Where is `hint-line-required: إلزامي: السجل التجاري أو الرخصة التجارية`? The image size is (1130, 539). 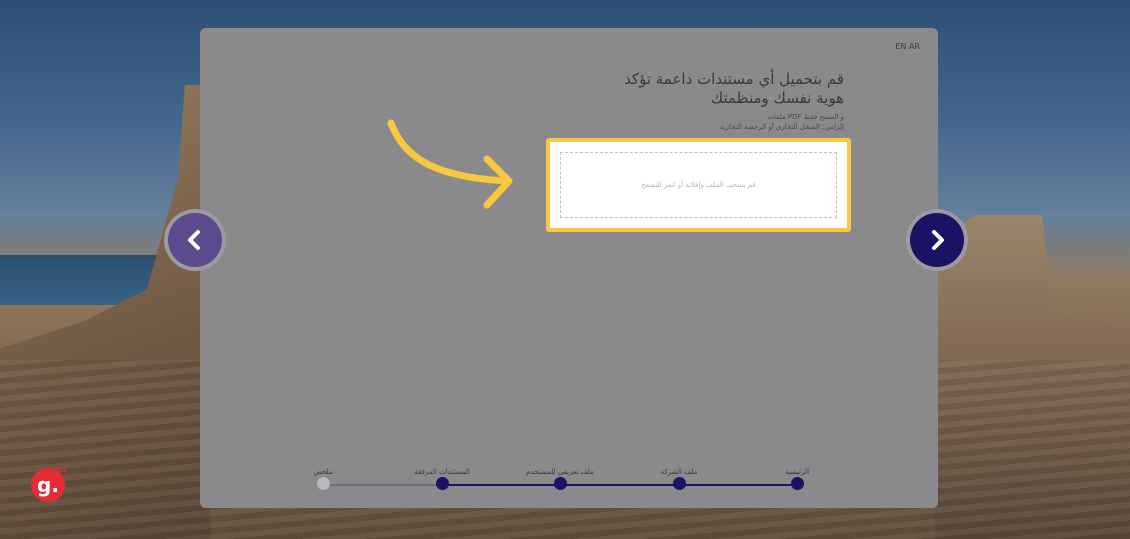
hint-line-required: إلزامي: السجل التجاري أو الرخصة التجارية is located at coordinates (781, 127).